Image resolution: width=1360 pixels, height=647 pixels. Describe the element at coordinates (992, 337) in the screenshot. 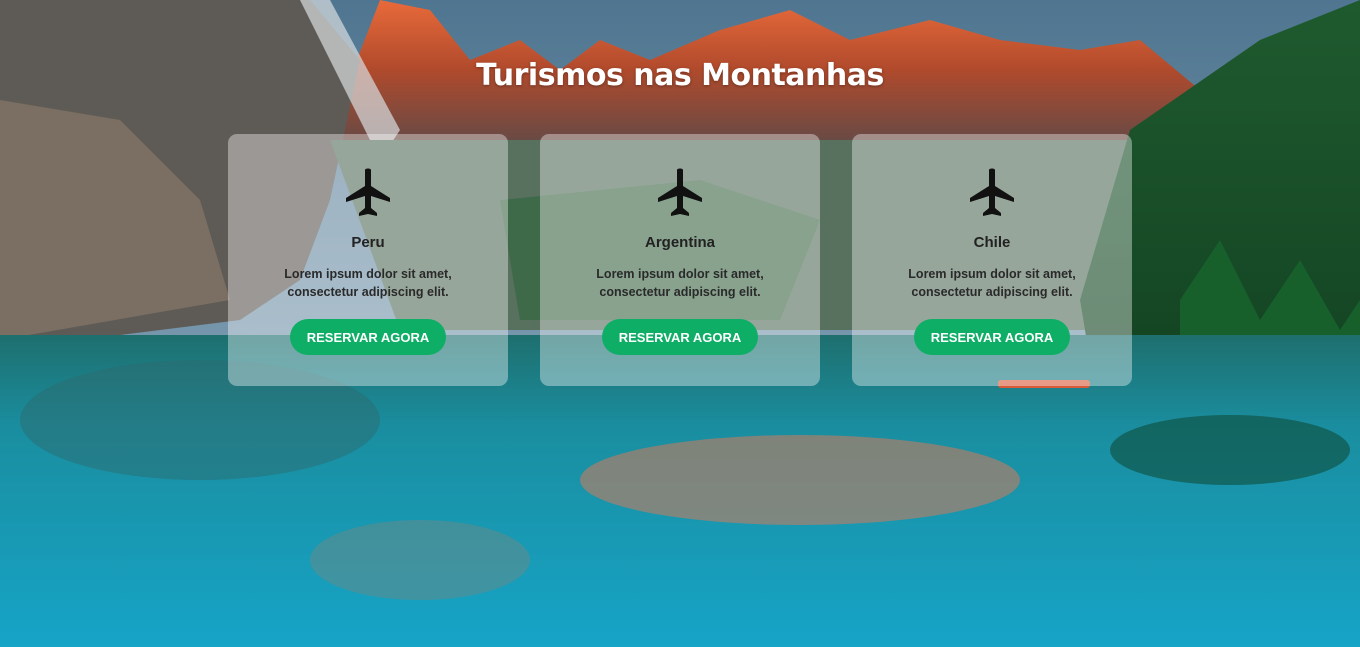

I see `reserve-now-button-chile: RESERVAR AGORA` at that location.